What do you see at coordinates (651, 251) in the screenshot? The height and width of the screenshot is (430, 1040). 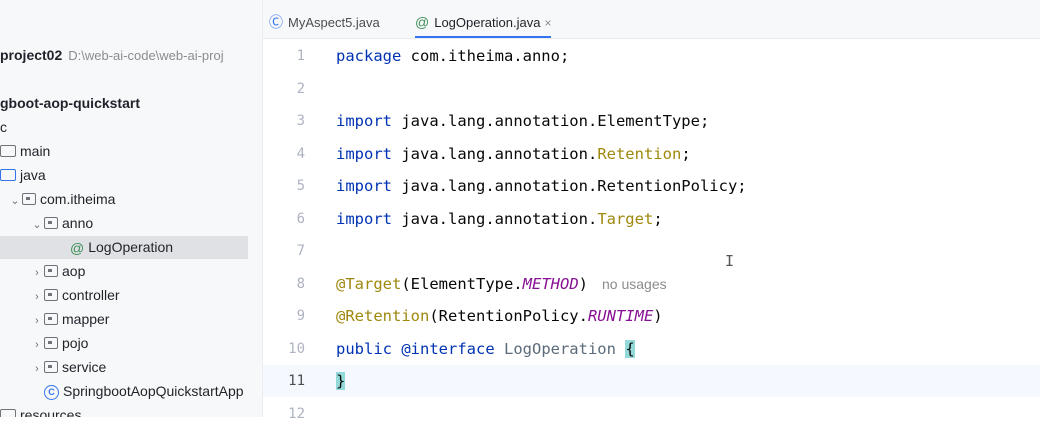 I see `code-line-7: 7` at bounding box center [651, 251].